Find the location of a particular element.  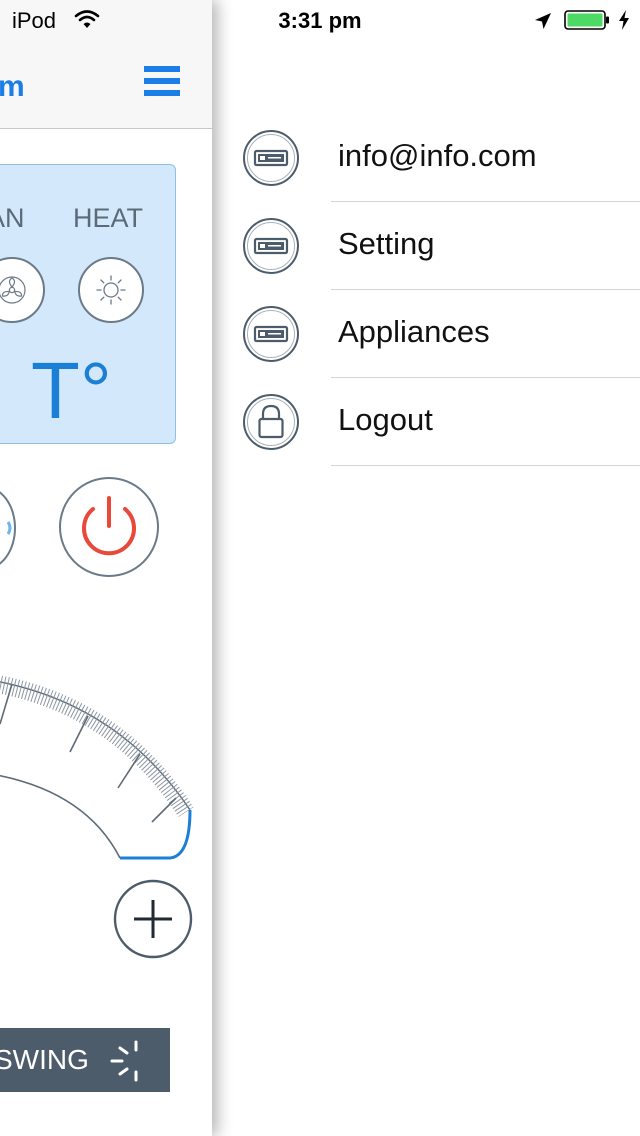

sun-icon is located at coordinates (111, 290).